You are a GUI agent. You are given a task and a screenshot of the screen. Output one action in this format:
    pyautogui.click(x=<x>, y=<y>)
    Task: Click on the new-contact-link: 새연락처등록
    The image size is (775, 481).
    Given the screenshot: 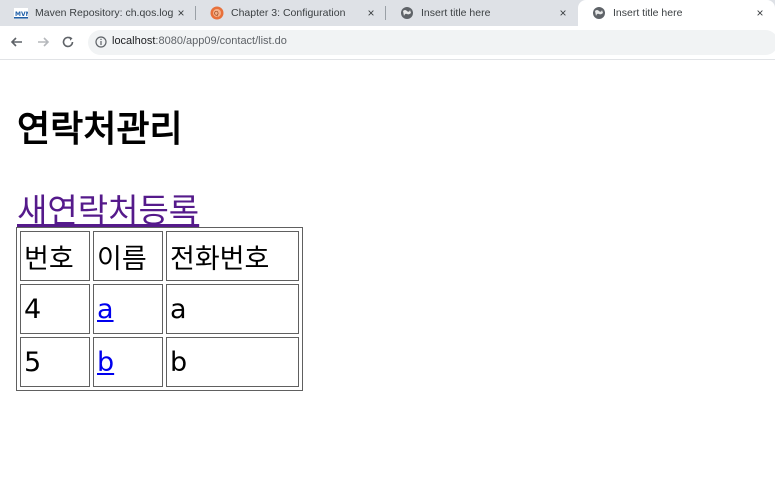 What is the action you would take?
    pyautogui.click(x=108, y=208)
    